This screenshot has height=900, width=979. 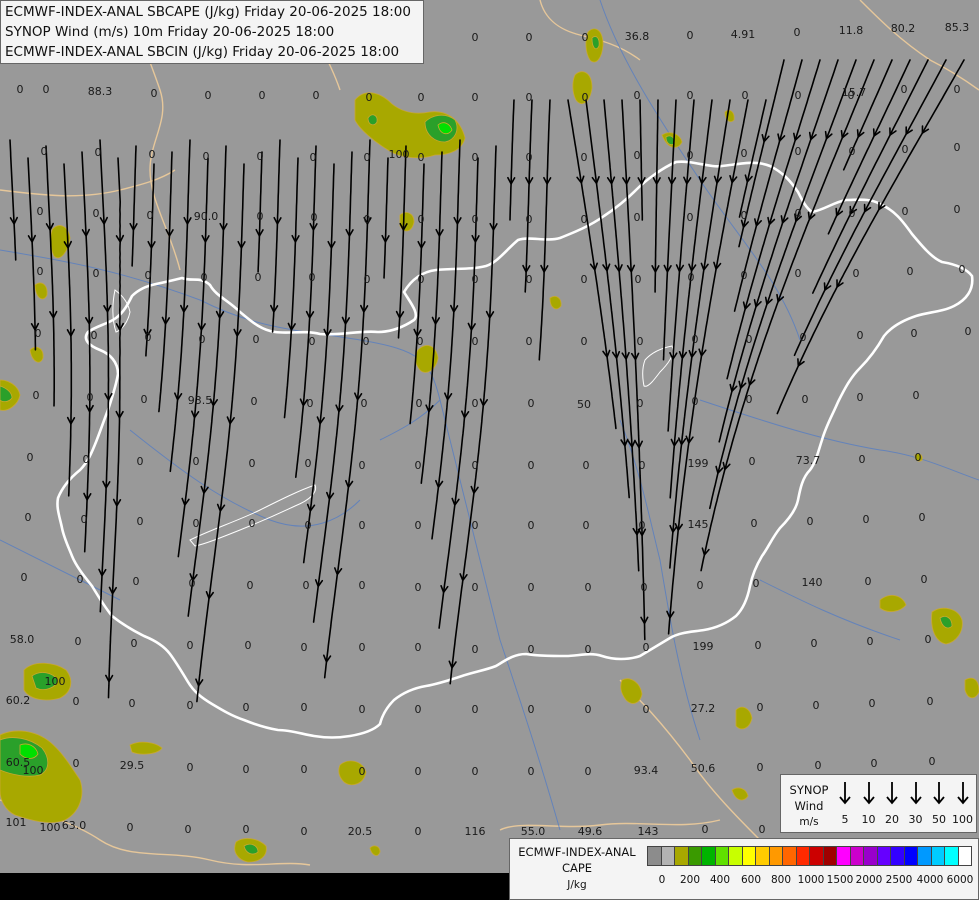 What do you see at coordinates (892, 819) in the screenshot?
I see `wind-speed-label: 20` at bounding box center [892, 819].